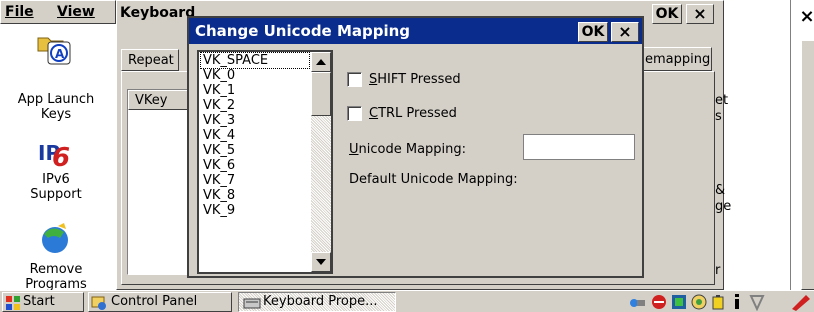 This screenshot has height=312, width=814. What do you see at coordinates (98, 303) in the screenshot?
I see `control-panel-icon` at bounding box center [98, 303].